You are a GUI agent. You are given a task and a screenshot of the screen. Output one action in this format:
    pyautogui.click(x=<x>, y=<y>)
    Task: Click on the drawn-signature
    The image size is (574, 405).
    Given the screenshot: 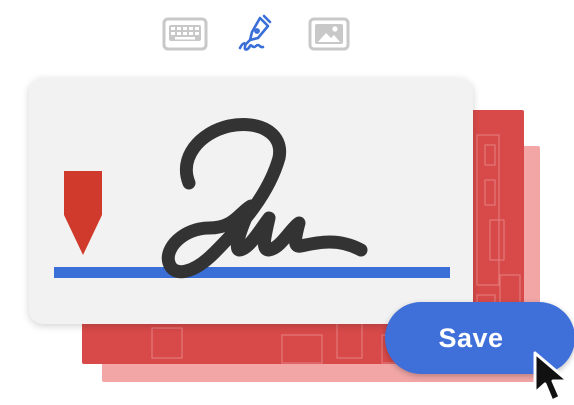 What is the action you would take?
    pyautogui.click(x=264, y=198)
    